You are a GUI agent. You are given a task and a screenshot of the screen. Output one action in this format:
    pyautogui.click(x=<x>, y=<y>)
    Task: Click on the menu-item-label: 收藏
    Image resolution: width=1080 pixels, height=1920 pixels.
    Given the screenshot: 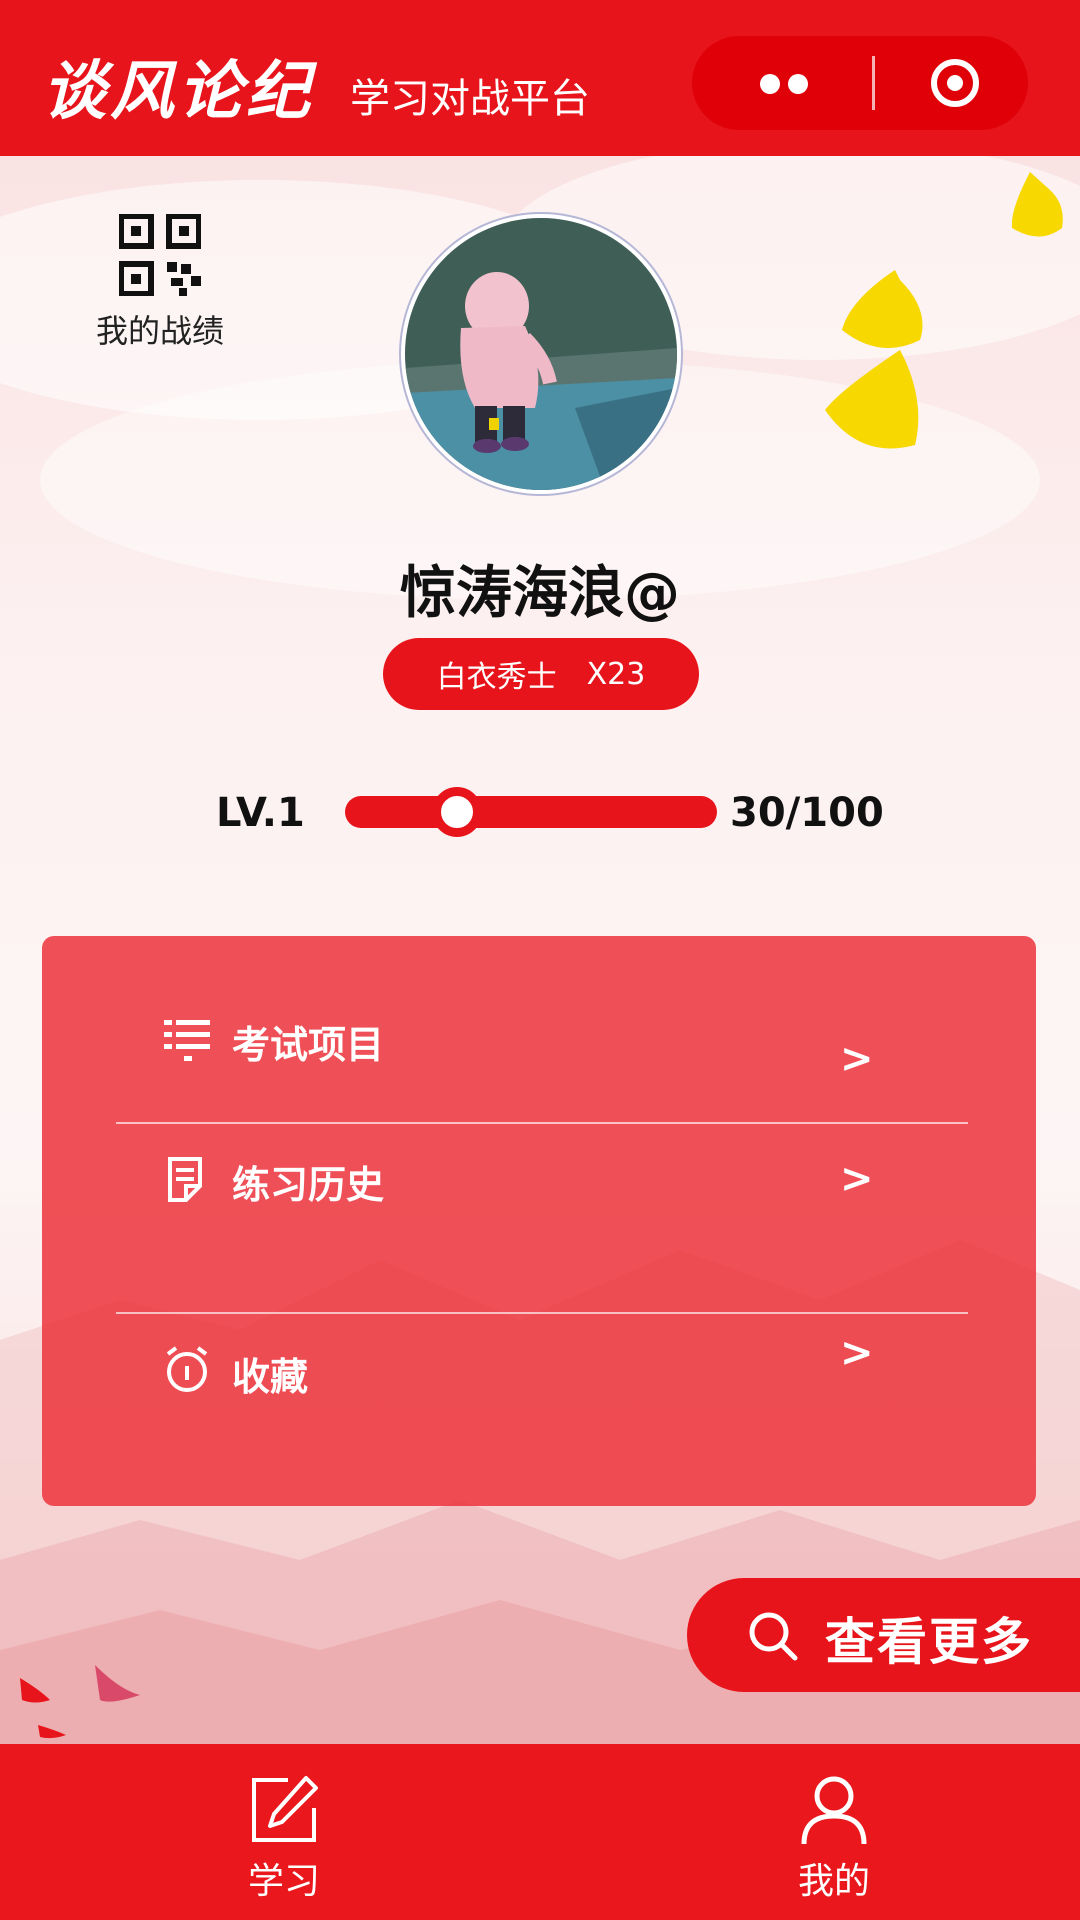 What is the action you would take?
    pyautogui.click(x=270, y=1377)
    